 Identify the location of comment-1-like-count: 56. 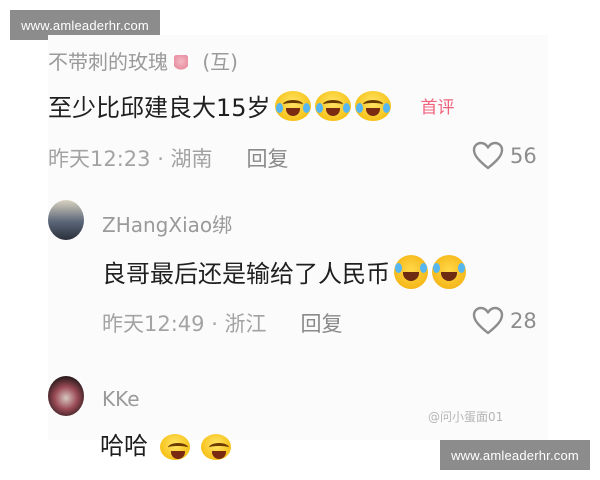
(523, 156).